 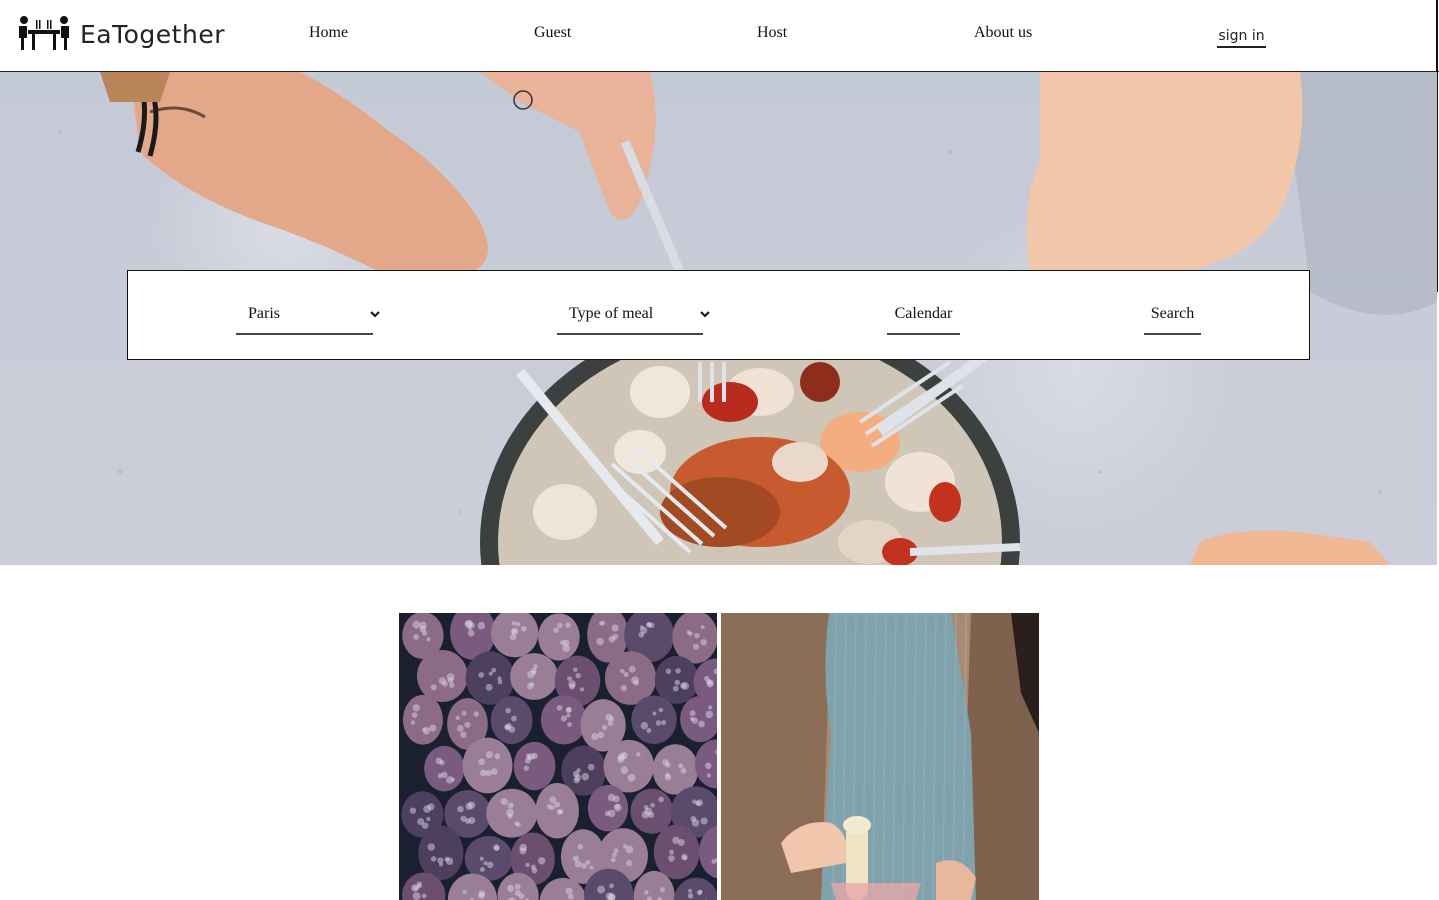 I want to click on person-in-apron-with-pestle-photo, so click(x=880, y=756).